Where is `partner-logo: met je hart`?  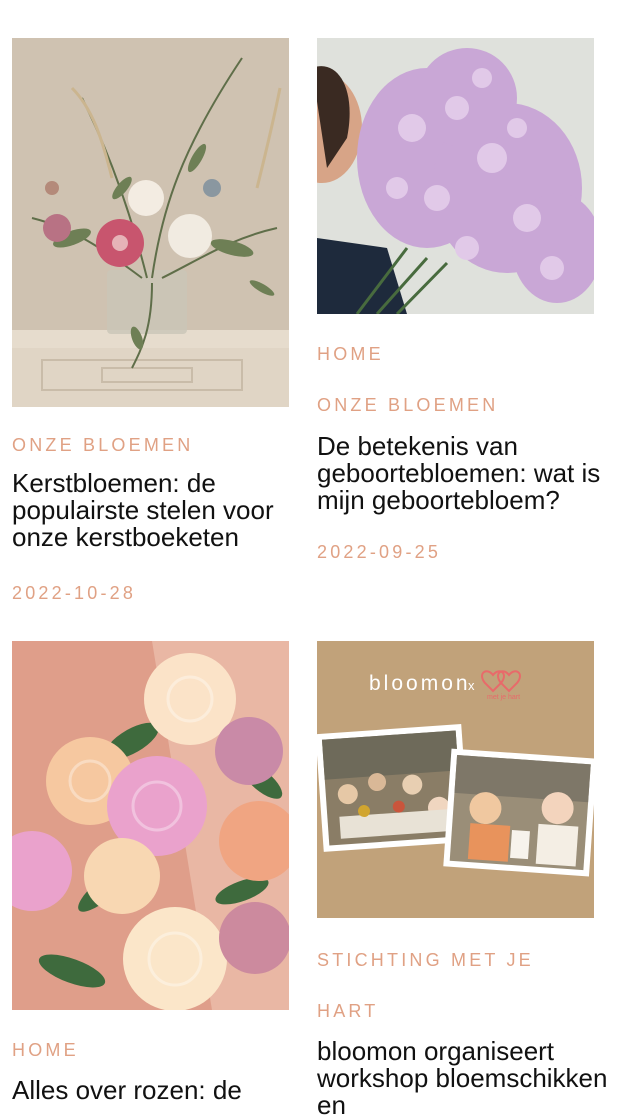 partner-logo: met je hart is located at coordinates (503, 697).